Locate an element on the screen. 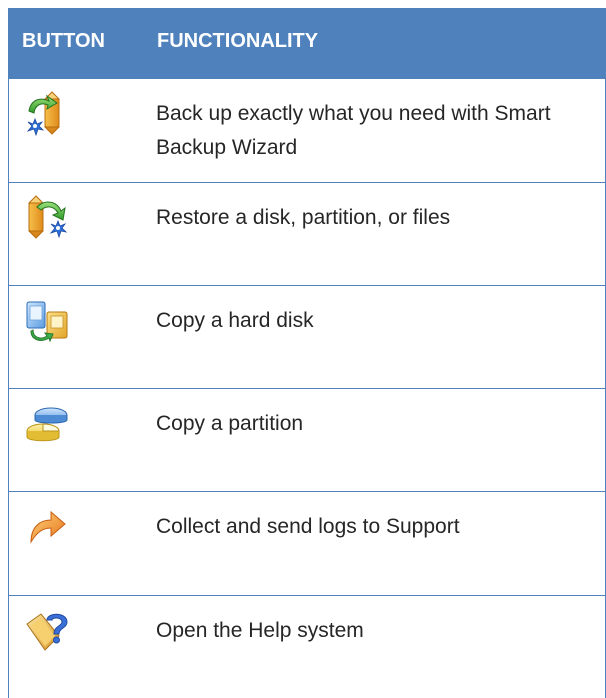 Image resolution: width=606 pixels, height=698 pixels. table-row: Collect and send logs to Support is located at coordinates (307, 543).